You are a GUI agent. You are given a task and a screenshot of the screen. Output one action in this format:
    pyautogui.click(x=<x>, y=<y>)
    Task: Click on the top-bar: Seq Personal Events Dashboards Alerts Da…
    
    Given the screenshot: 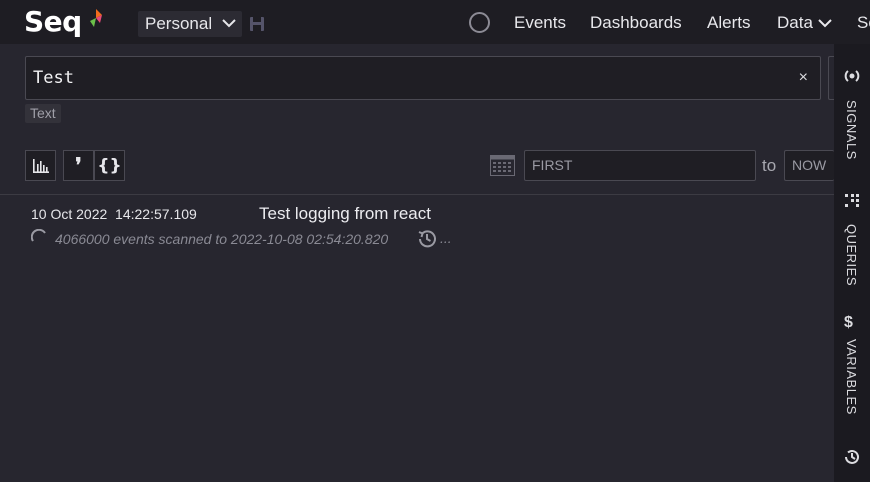 What is the action you would take?
    pyautogui.click(x=435, y=22)
    